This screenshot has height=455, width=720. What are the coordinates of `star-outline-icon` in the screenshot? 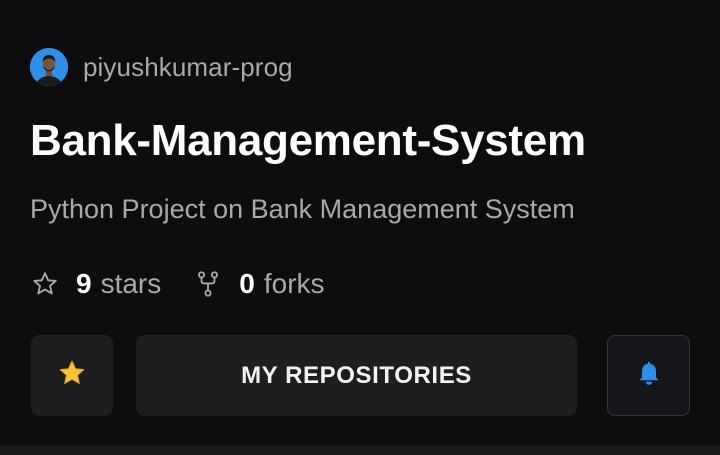 It's located at (45, 284).